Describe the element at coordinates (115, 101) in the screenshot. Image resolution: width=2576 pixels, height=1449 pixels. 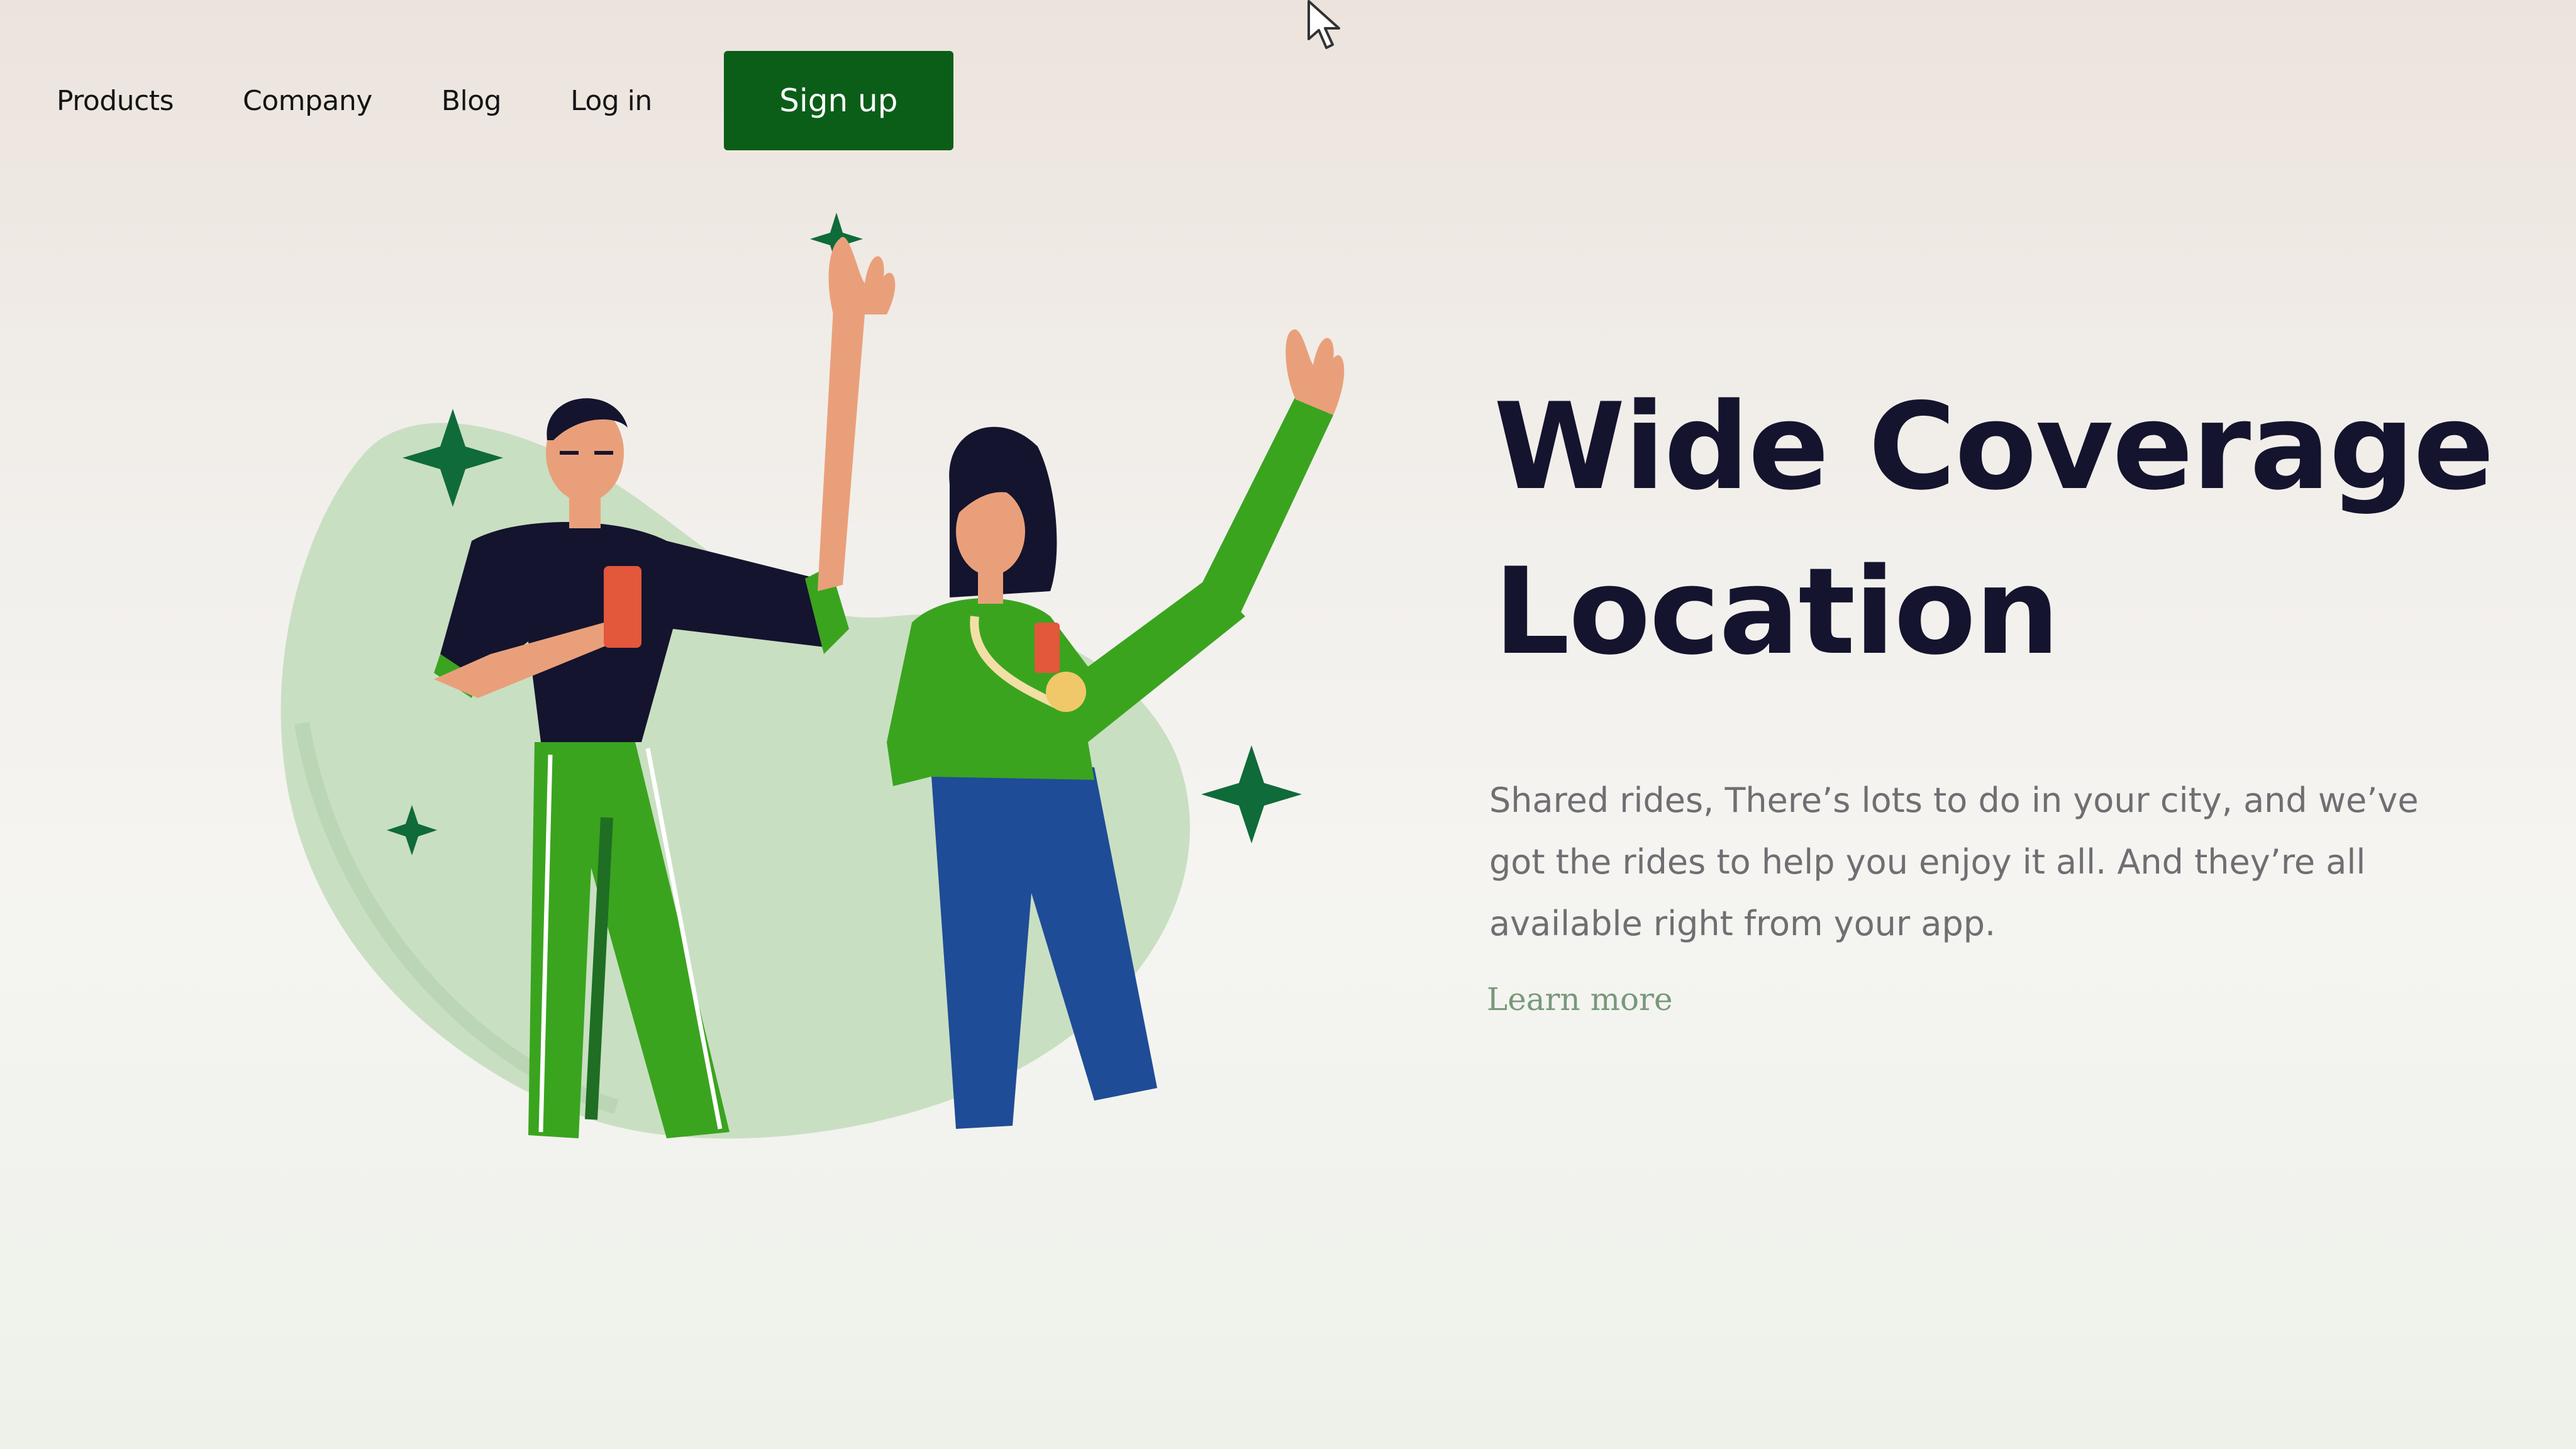
I see `nav-link-products: Products` at that location.